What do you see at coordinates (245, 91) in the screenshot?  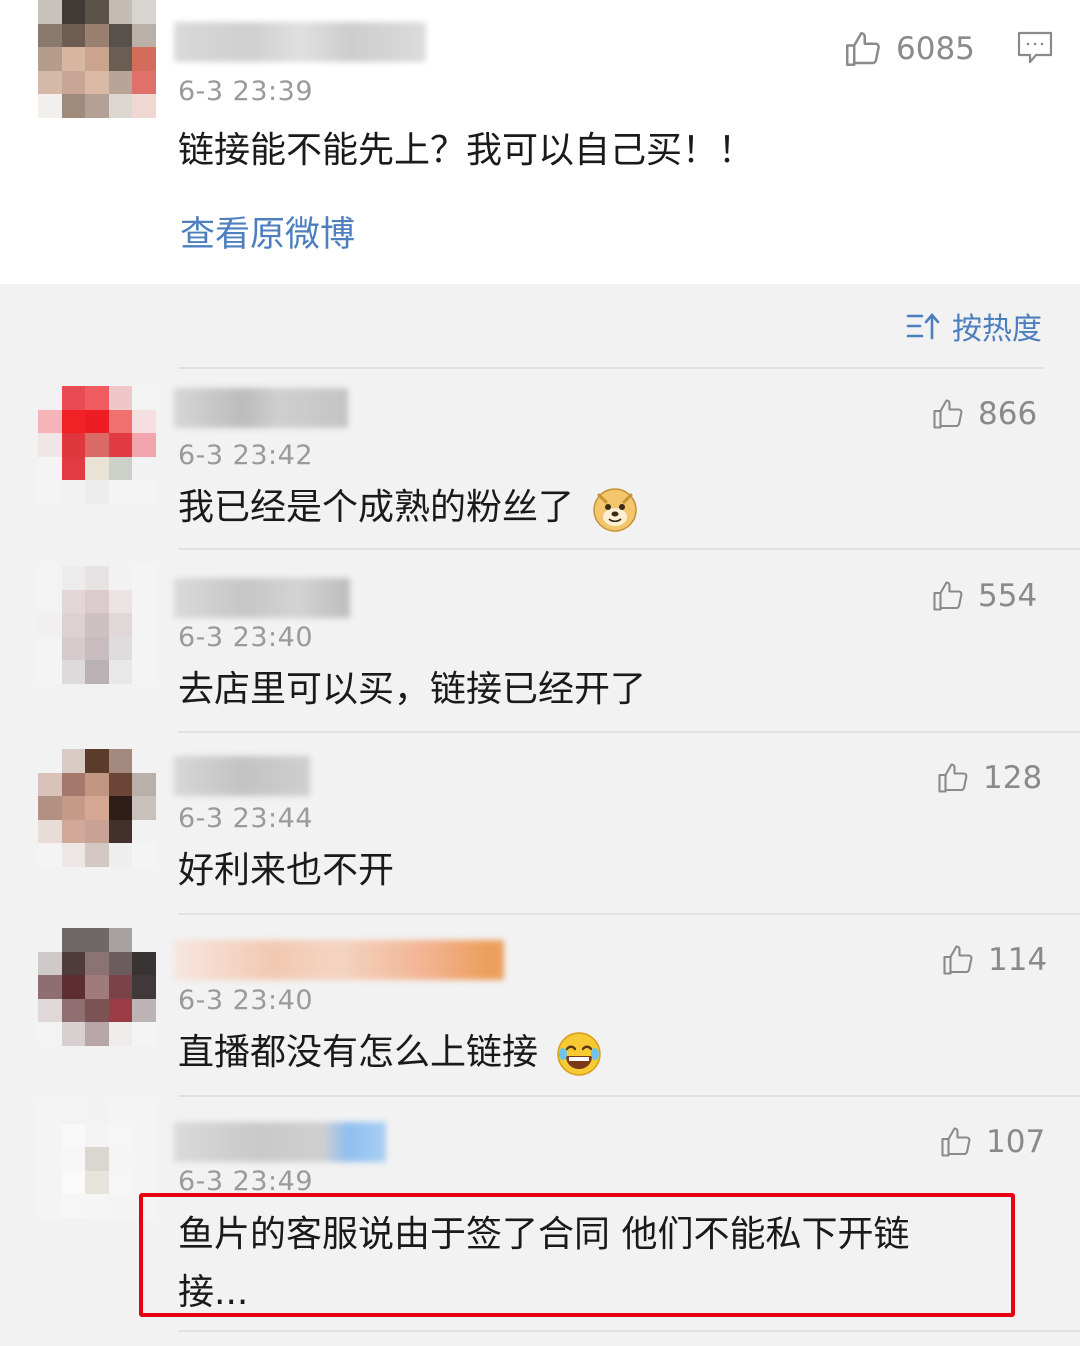 I see `comment-time: 6-3 23:39` at bounding box center [245, 91].